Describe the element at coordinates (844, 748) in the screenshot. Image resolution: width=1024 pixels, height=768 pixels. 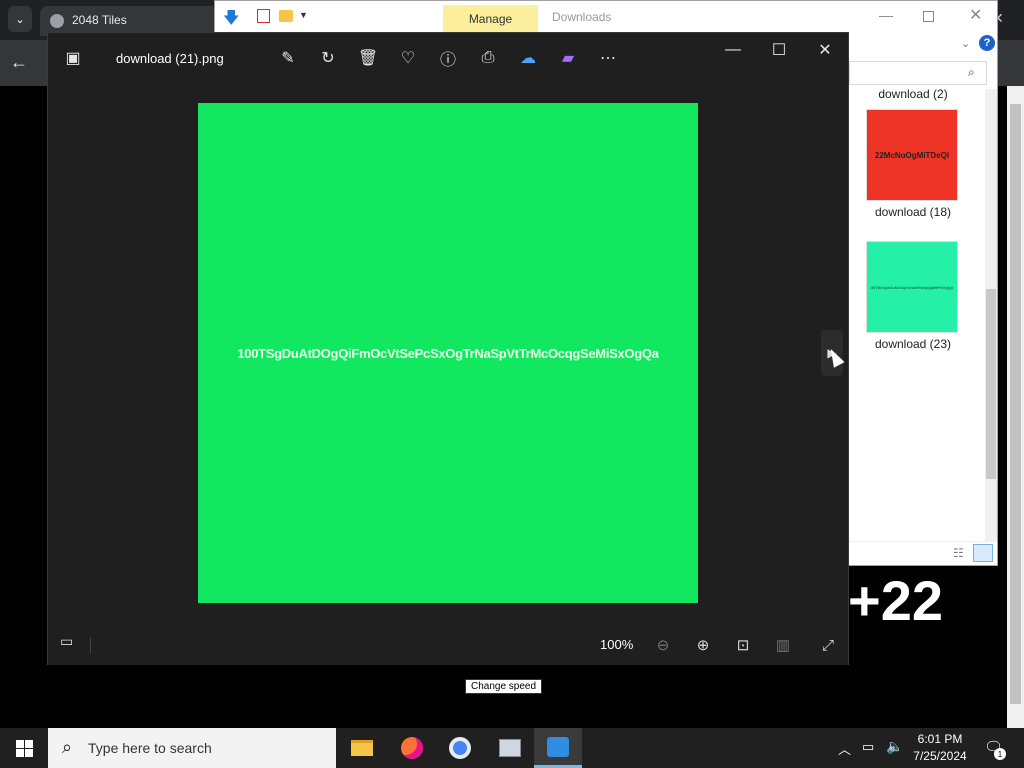
I see `chevron-up-icon: ︿` at that location.